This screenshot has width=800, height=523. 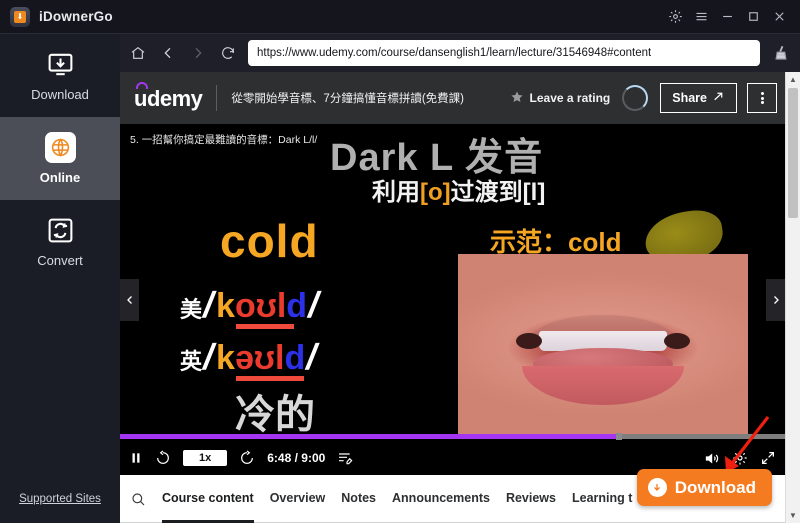 I want to click on lecture-title: 5. 一招幫你搞定最難讀的音標：Dark L/l/, so click(x=224, y=140).